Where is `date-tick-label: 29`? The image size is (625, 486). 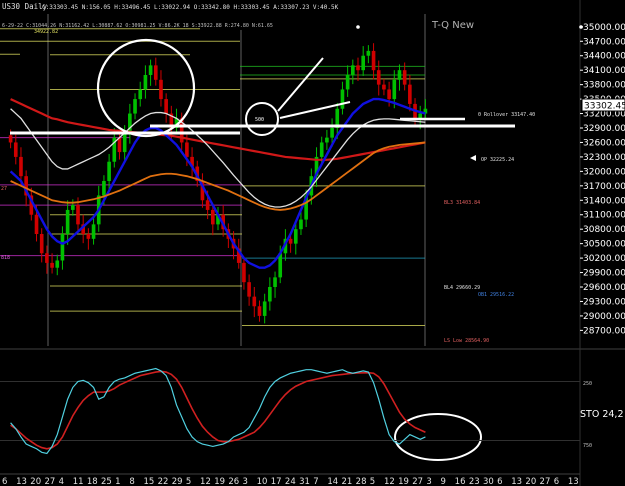
date-tick-label: 29 is located at coordinates (177, 481).